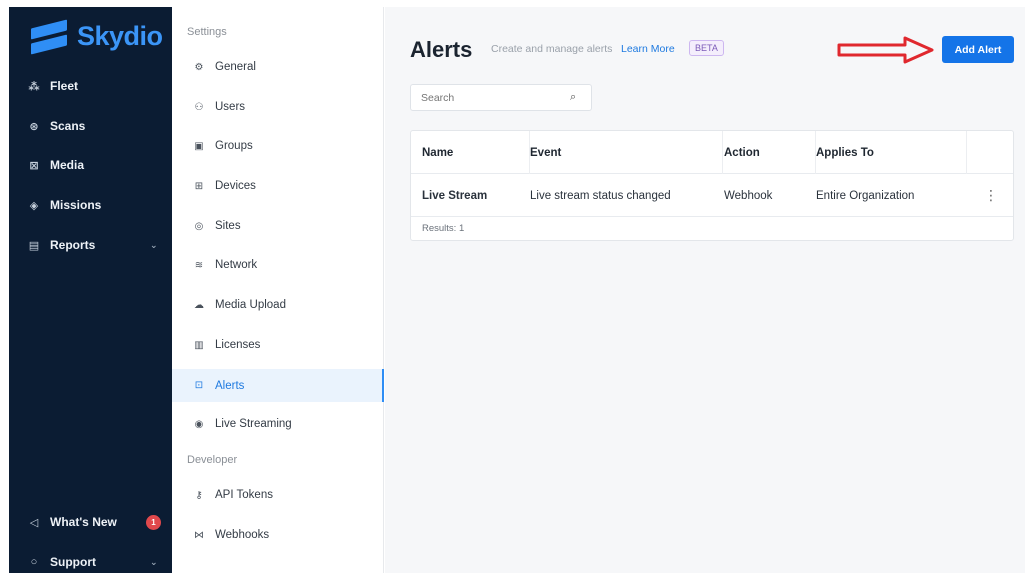 Image resolution: width=1025 pixels, height=573 pixels. Describe the element at coordinates (73, 562) in the screenshot. I see `sidebar-item-label: Support` at that location.